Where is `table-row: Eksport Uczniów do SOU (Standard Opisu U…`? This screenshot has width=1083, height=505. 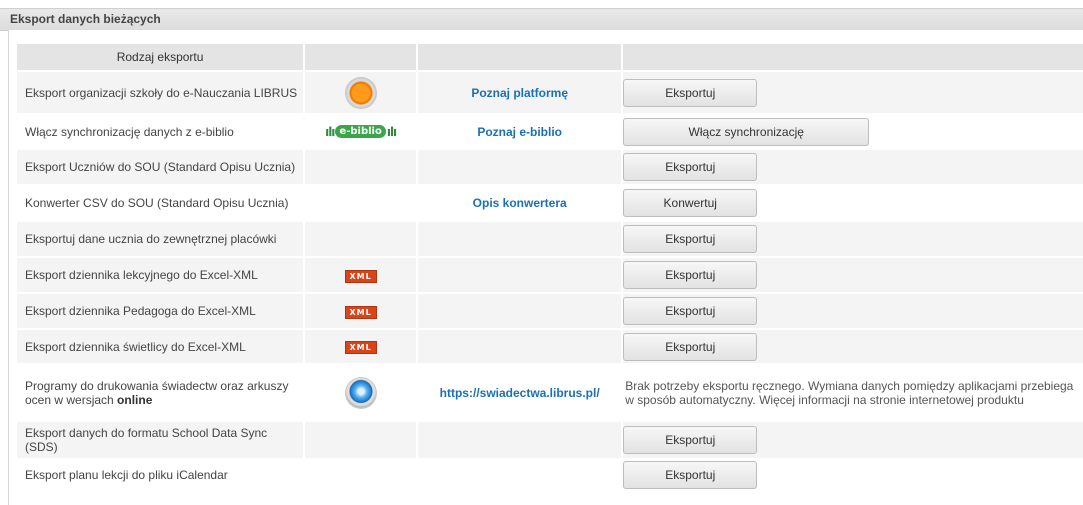
table-row: Eksport Uczniów do SOU (Standard Opisu U… is located at coordinates (550, 167).